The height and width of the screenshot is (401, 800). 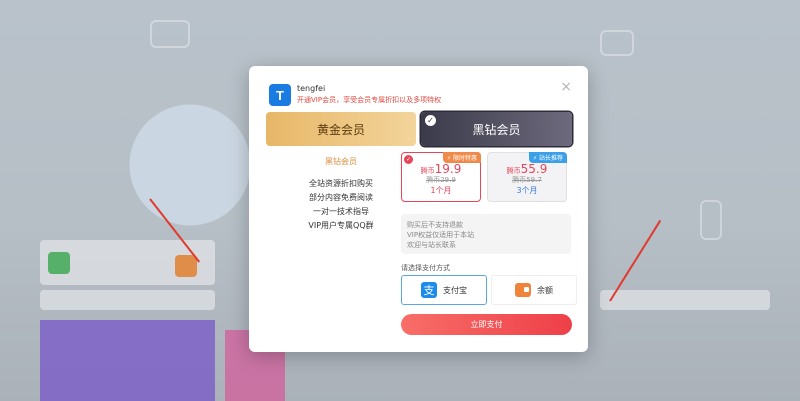 What do you see at coordinates (429, 290) in the screenshot?
I see `alipay-icon: 支` at bounding box center [429, 290].